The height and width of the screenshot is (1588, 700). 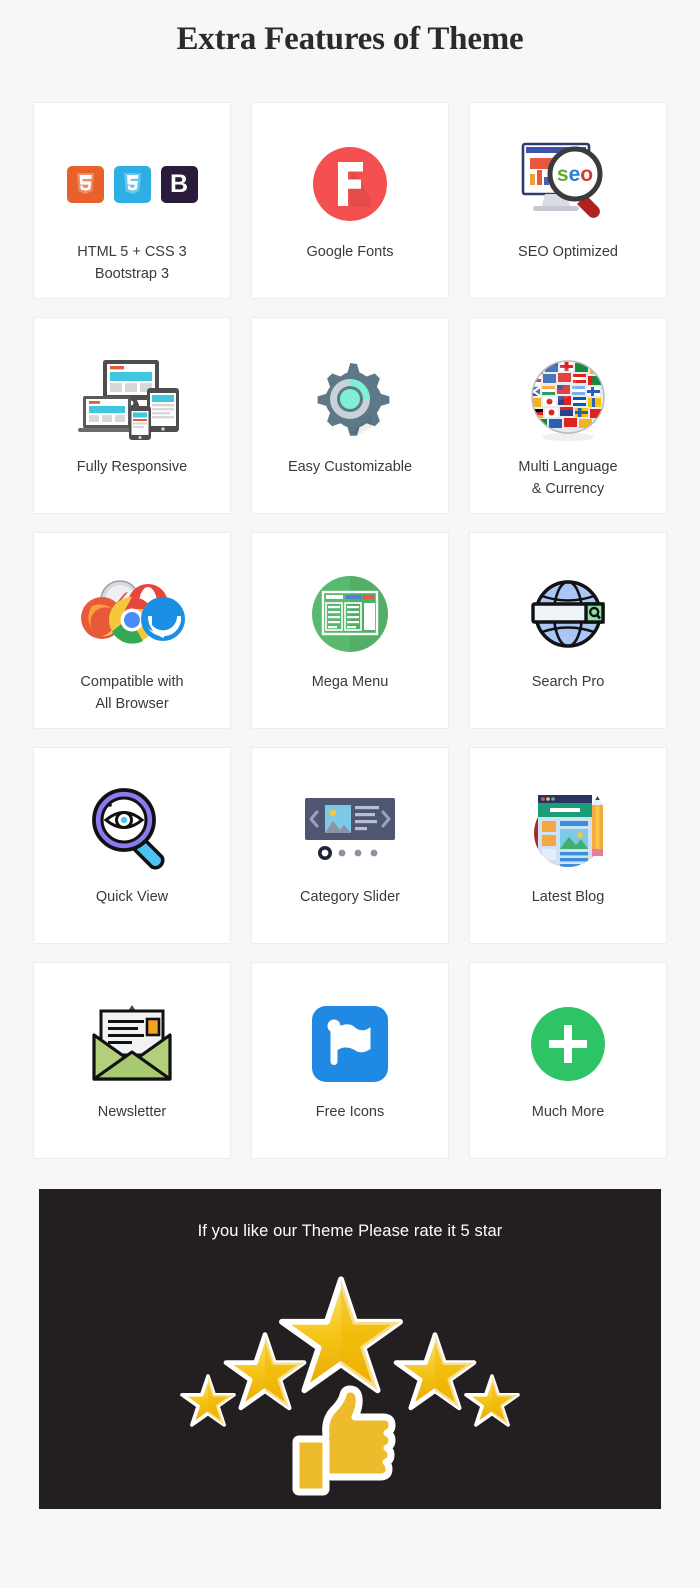 What do you see at coordinates (132, 263) in the screenshot?
I see `feature-label: HTML 5 + CSS 3 Bootstrap 3` at bounding box center [132, 263].